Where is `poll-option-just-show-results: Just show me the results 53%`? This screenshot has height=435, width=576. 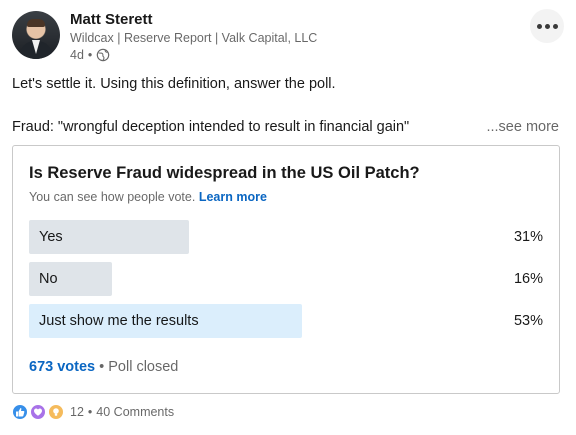 poll-option-just-show-results: Just show me the results 53% is located at coordinates (287, 321).